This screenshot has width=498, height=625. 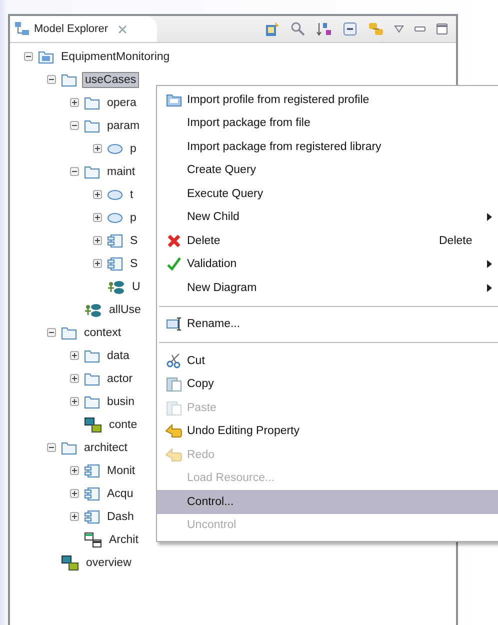 I want to click on menu-item: Delete Delete, so click(x=327, y=240).